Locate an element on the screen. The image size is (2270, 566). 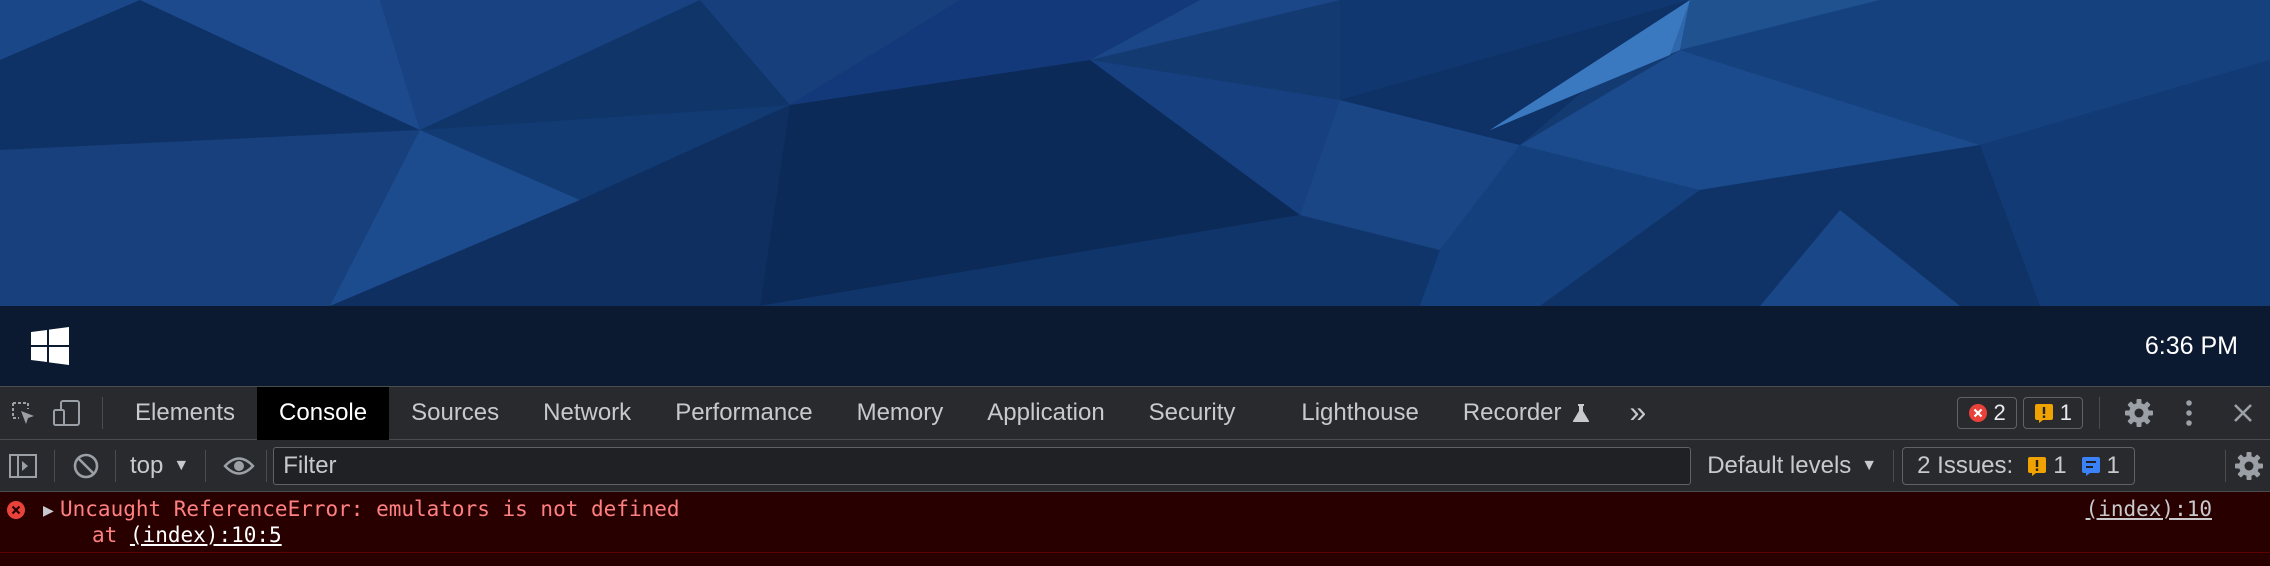
tab-security: Security is located at coordinates (1203, 413).